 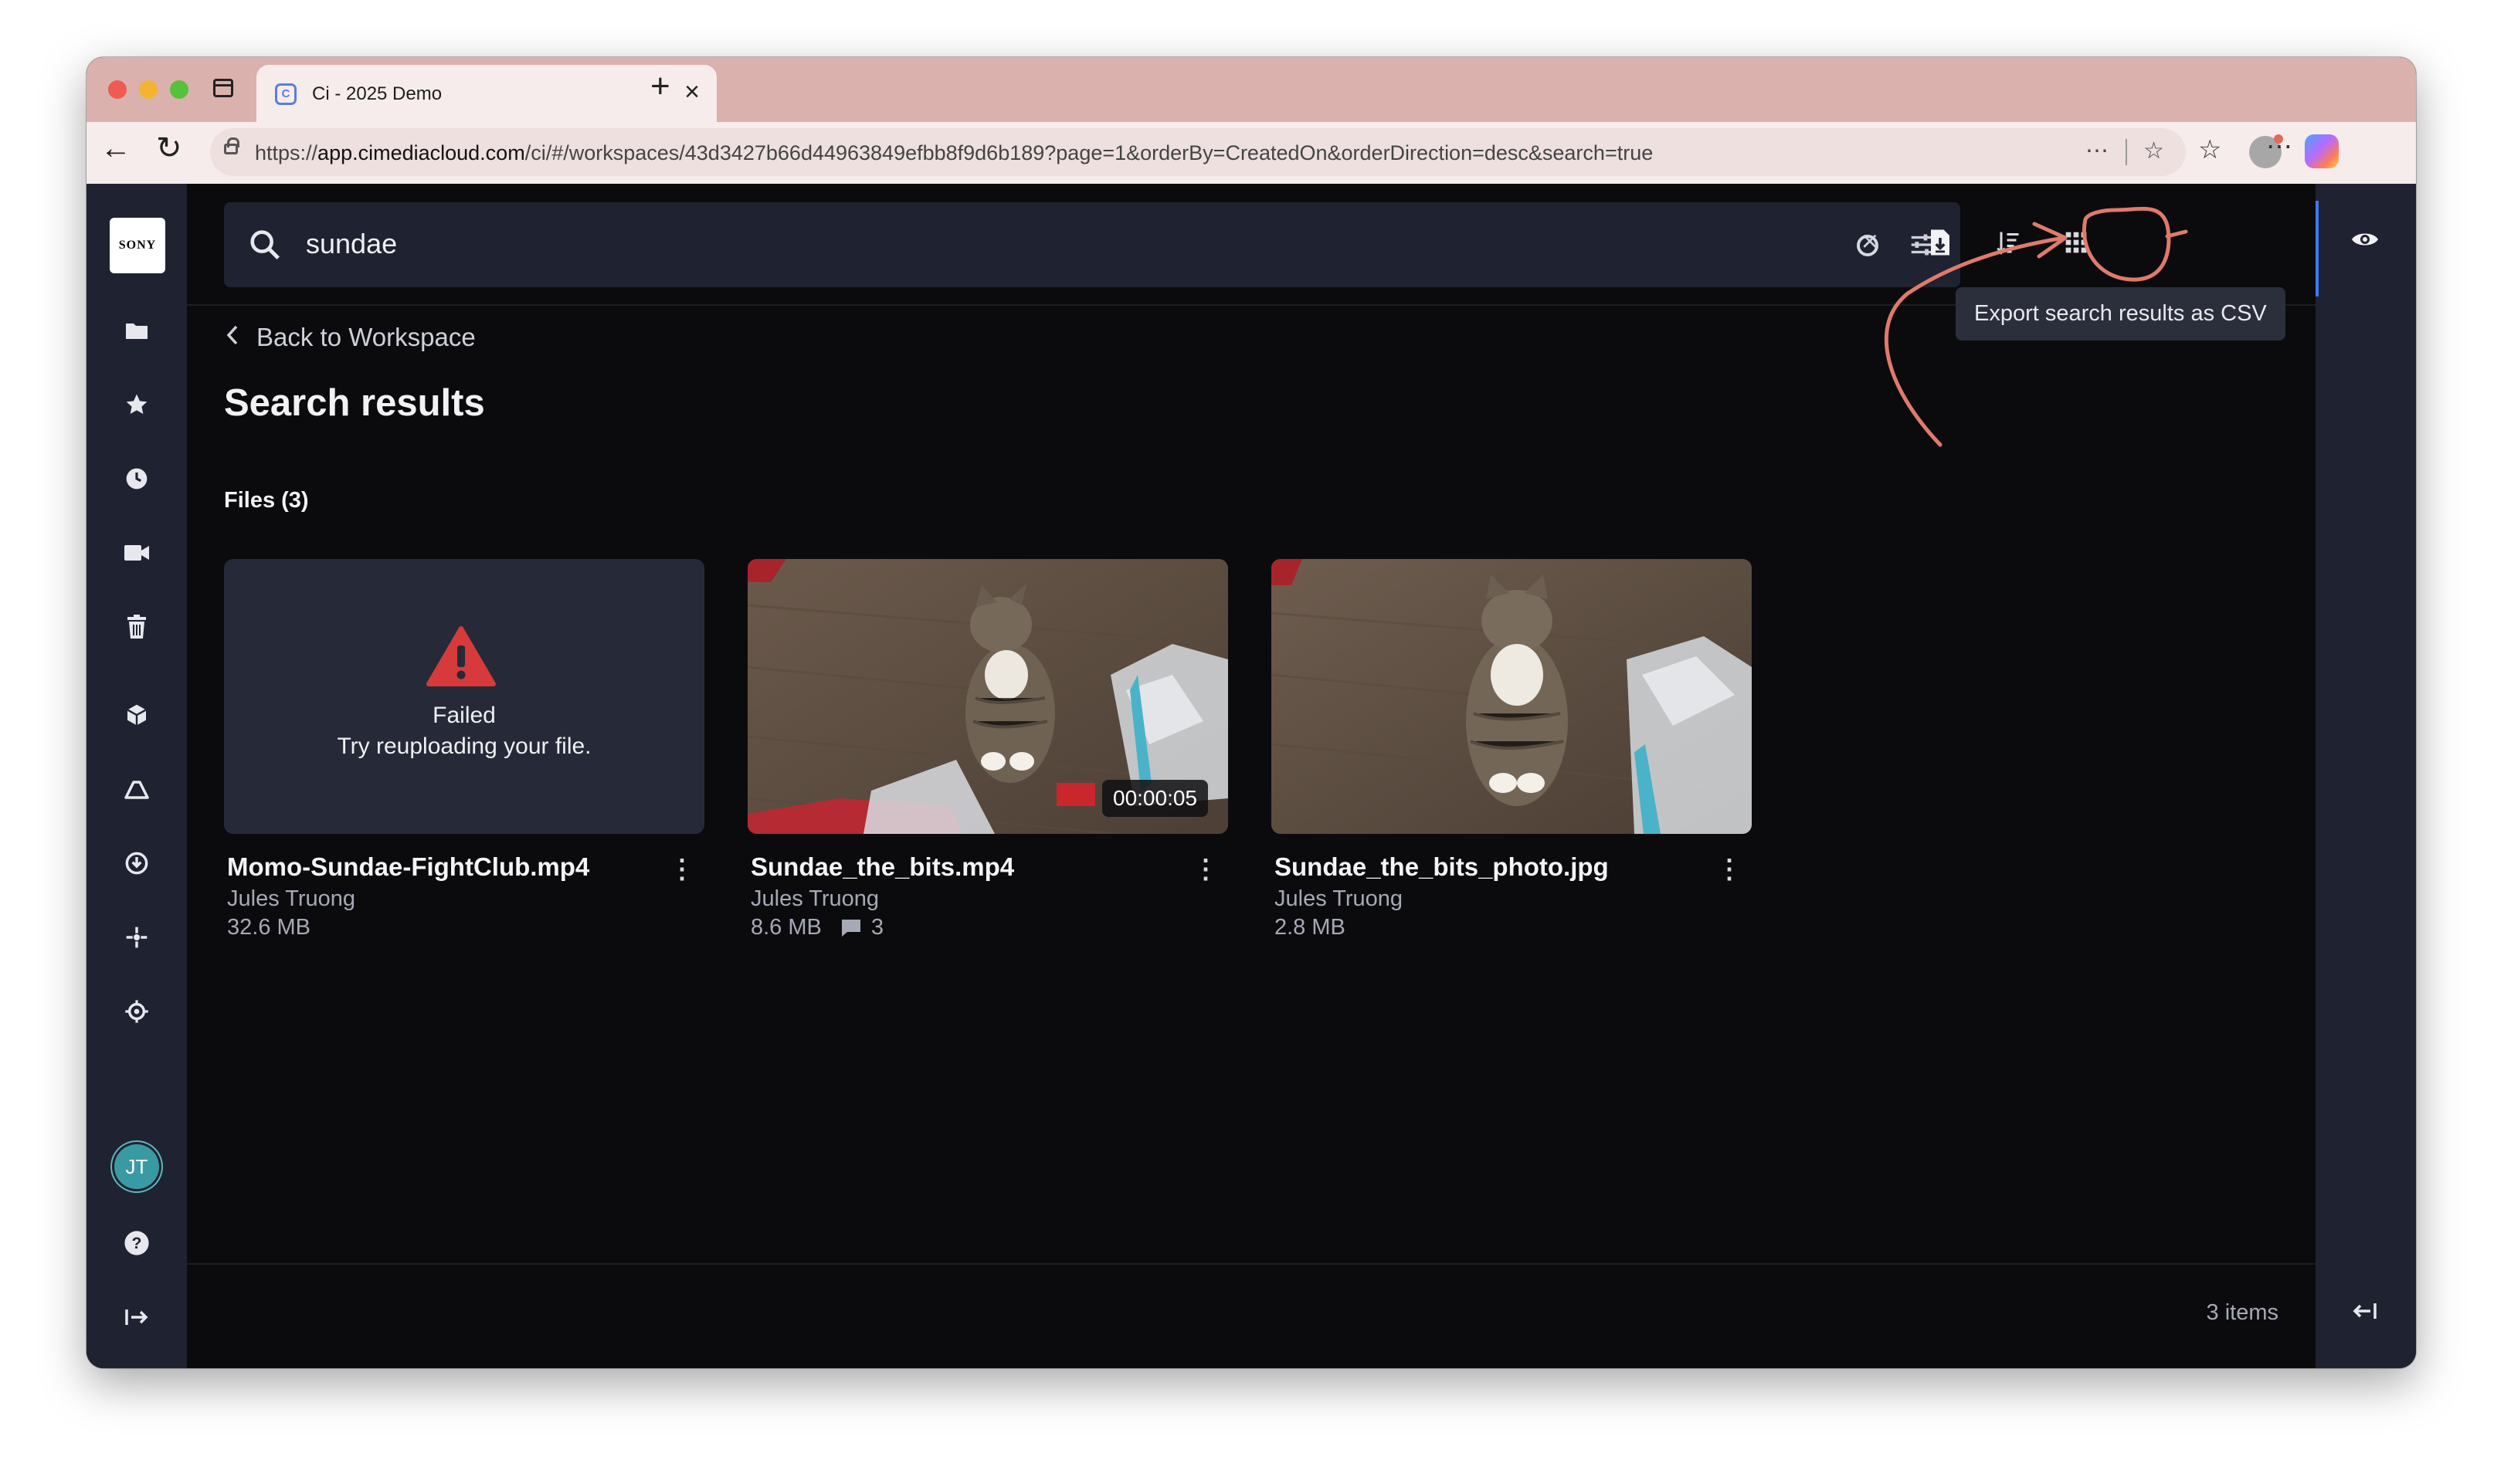 What do you see at coordinates (988, 696) in the screenshot?
I see `video-thumbnail: 00:00:05` at bounding box center [988, 696].